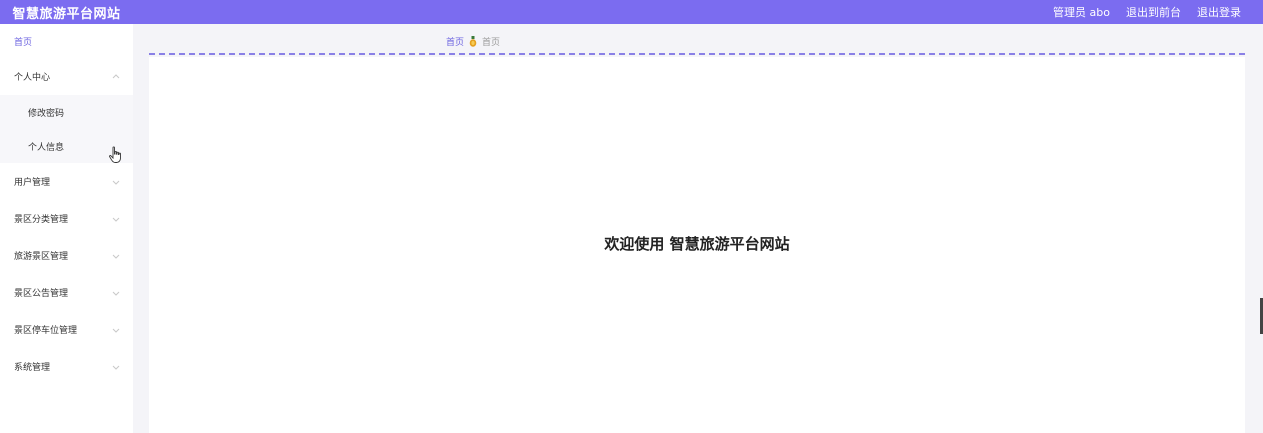 Image resolution: width=1263 pixels, height=433 pixels. What do you see at coordinates (491, 43) in the screenshot?
I see `breadcrumb-current: 首页` at bounding box center [491, 43].